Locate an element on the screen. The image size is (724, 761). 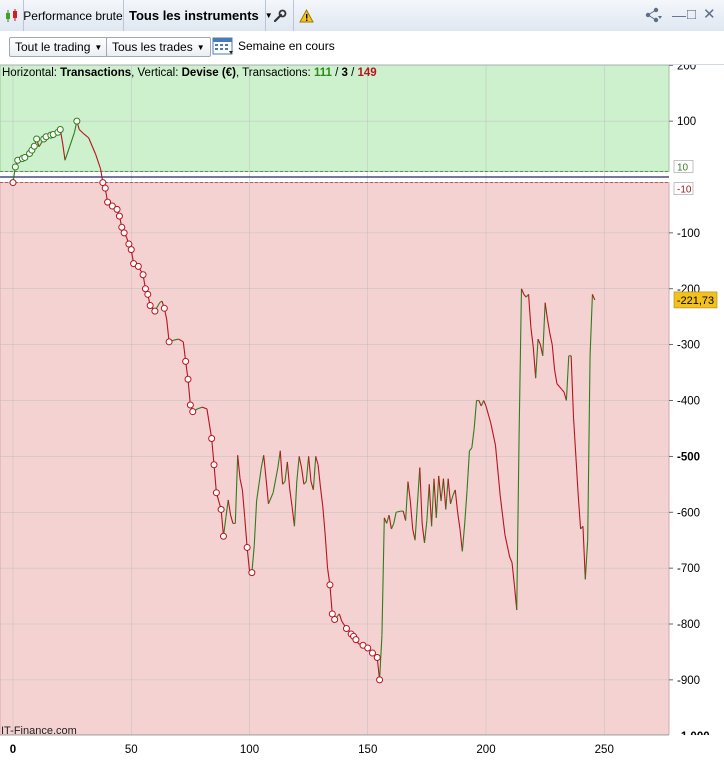
y-tick-label: -900 is located at coordinates (688, 681).